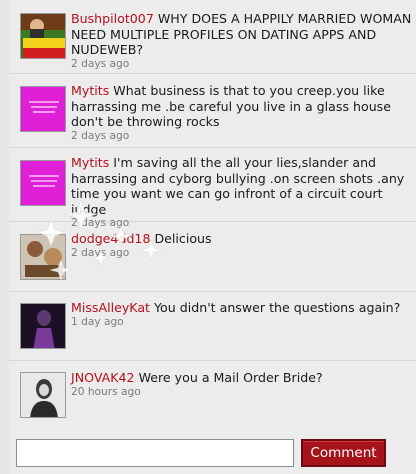 This screenshot has height=474, width=416. I want to click on comment-username: JNOVAK42, so click(103, 377).